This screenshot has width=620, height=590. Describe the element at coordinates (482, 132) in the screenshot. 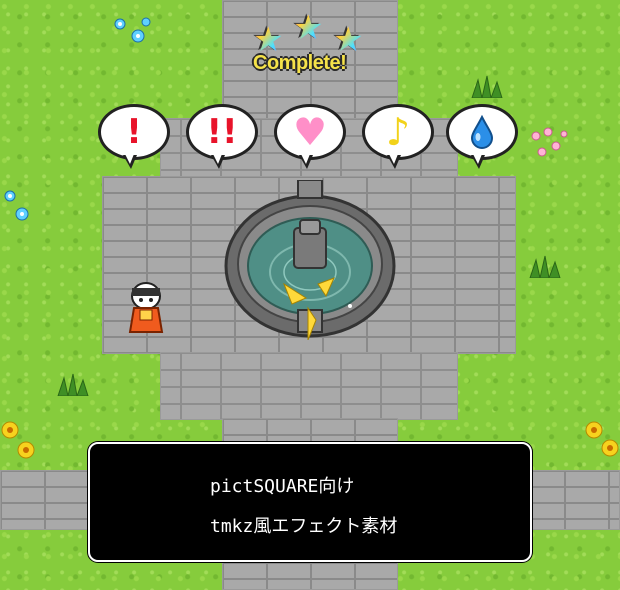

I see `blue-water-drop-icon` at that location.